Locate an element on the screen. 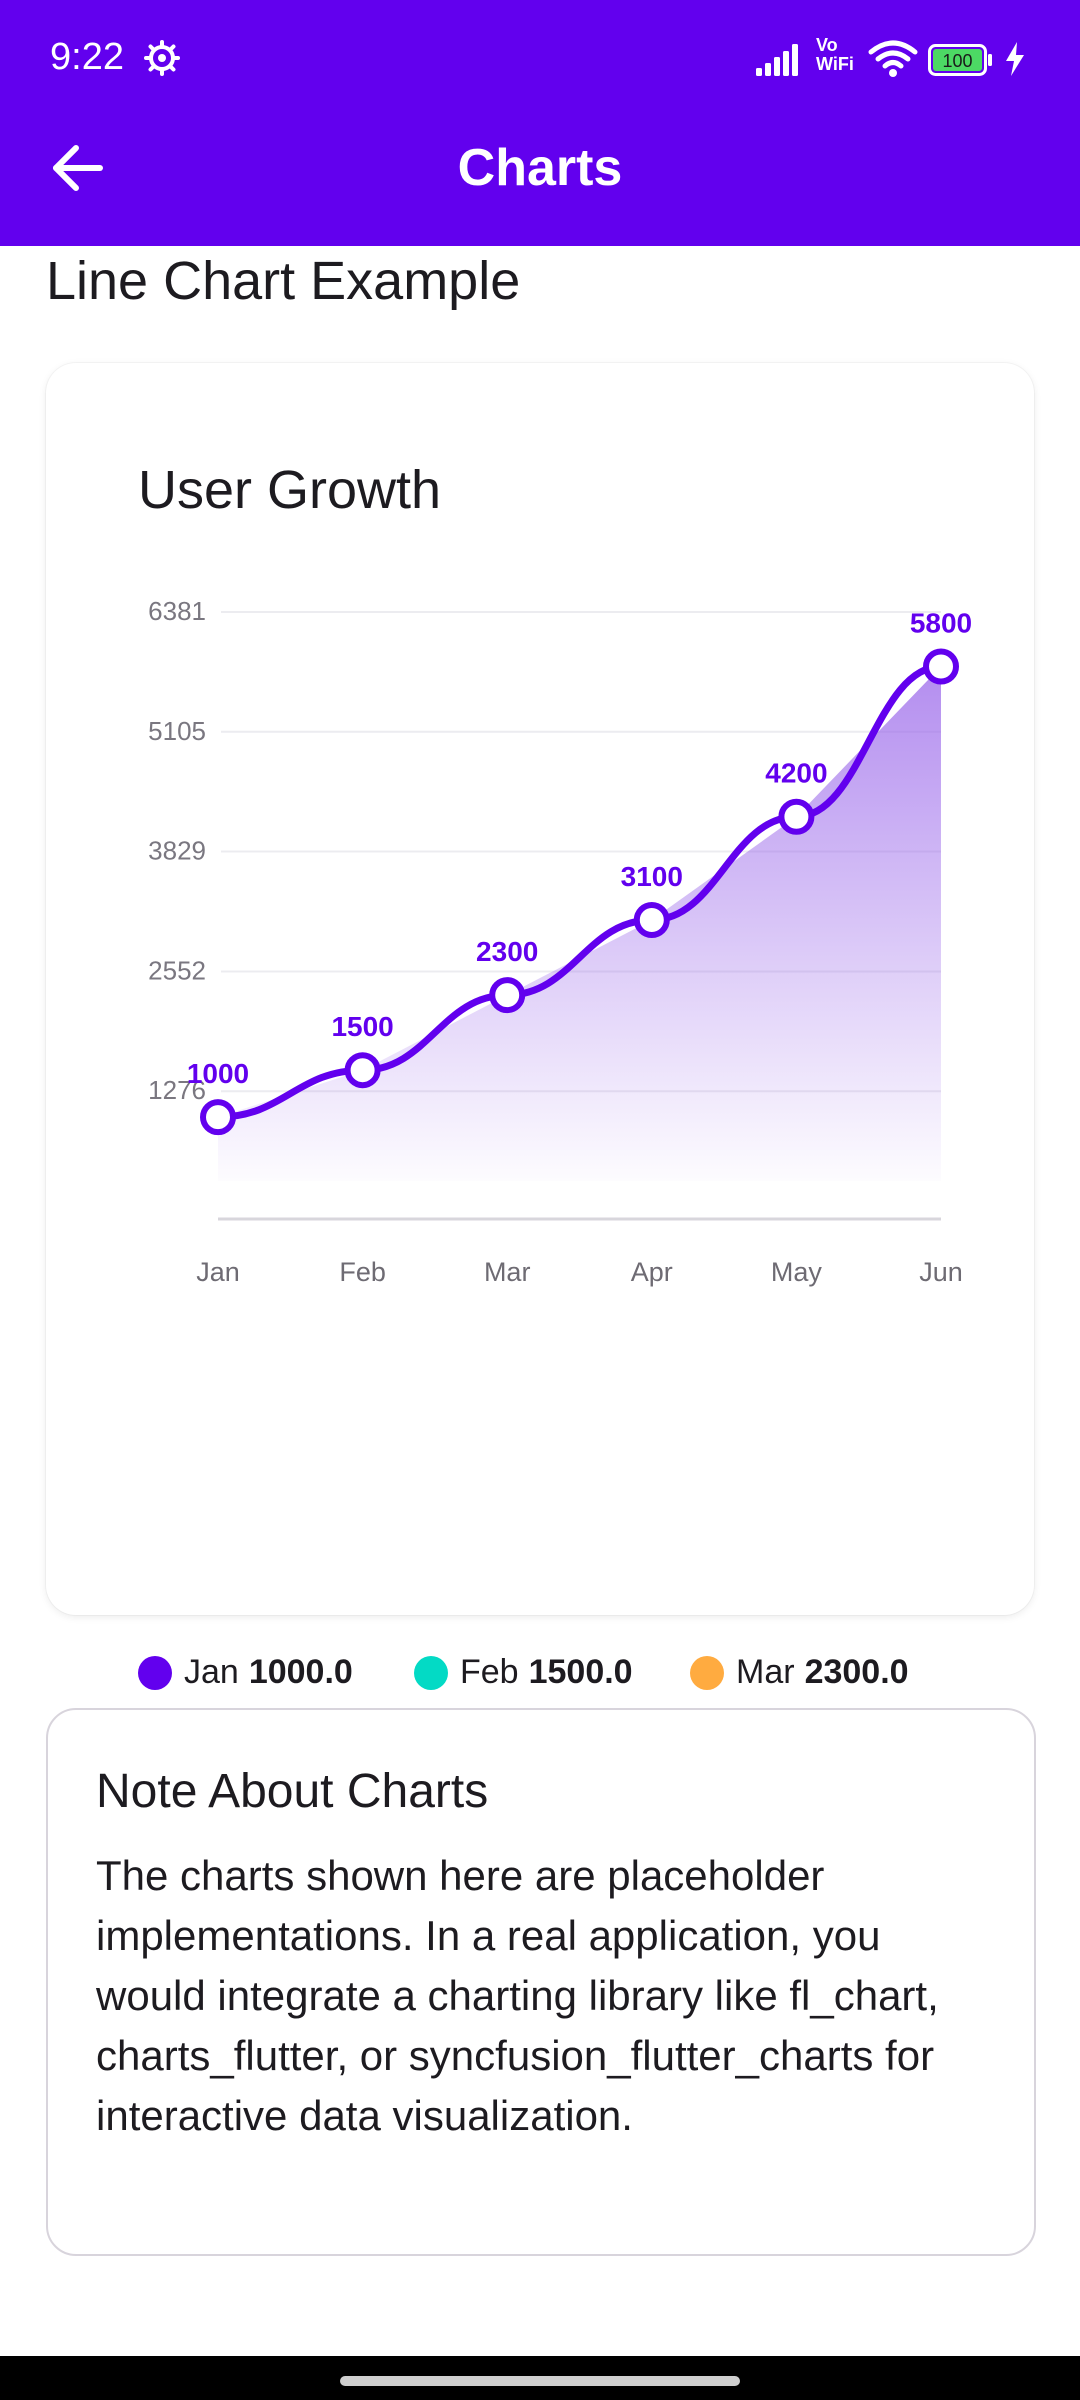 The image size is (1080, 2400). data-label: 5800 is located at coordinates (941, 623).